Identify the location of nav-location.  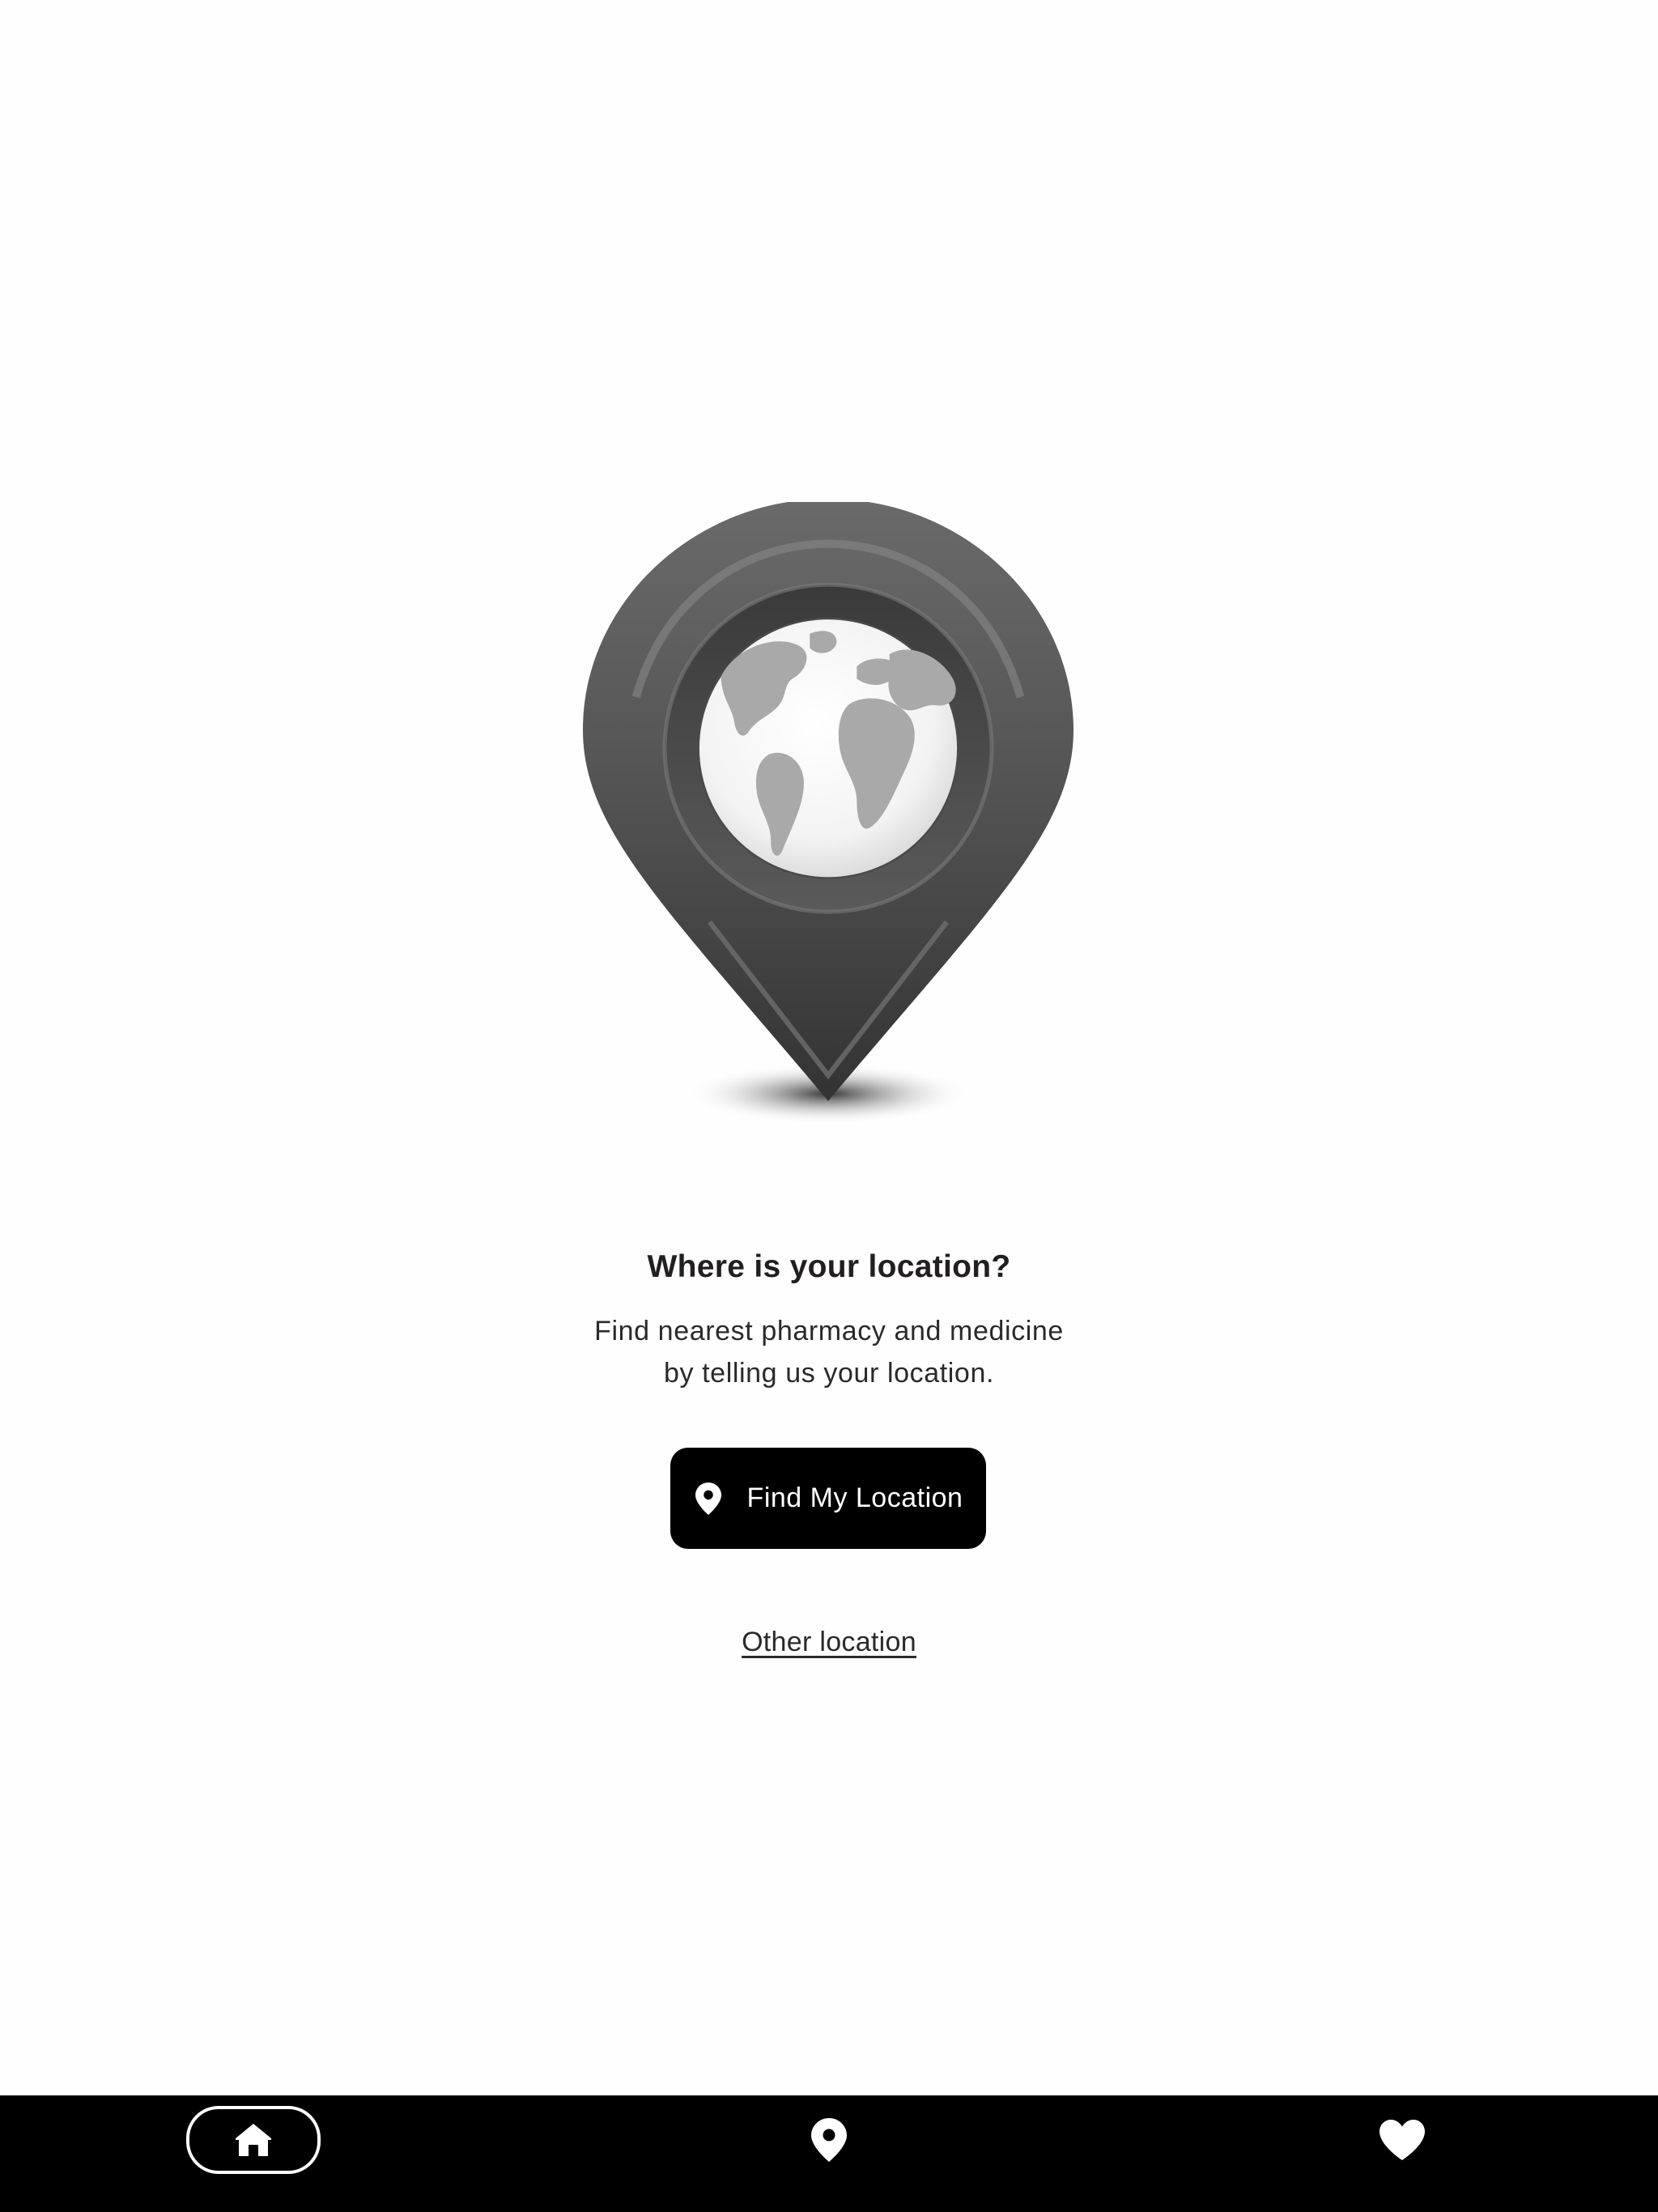
(829, 2139).